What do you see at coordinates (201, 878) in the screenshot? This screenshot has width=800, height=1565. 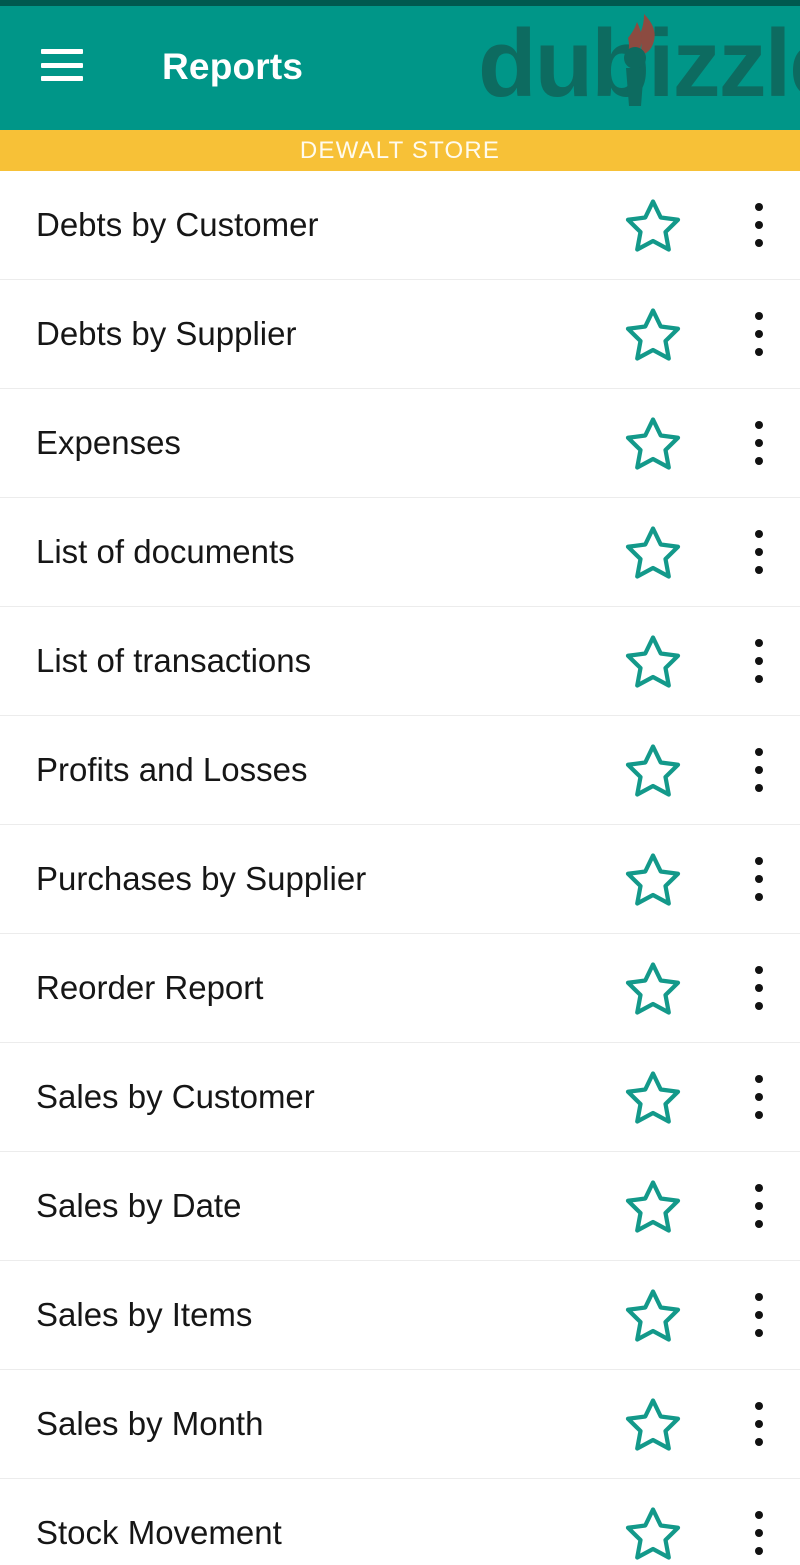 I see `report-name-label: Purchases by Supplier` at bounding box center [201, 878].